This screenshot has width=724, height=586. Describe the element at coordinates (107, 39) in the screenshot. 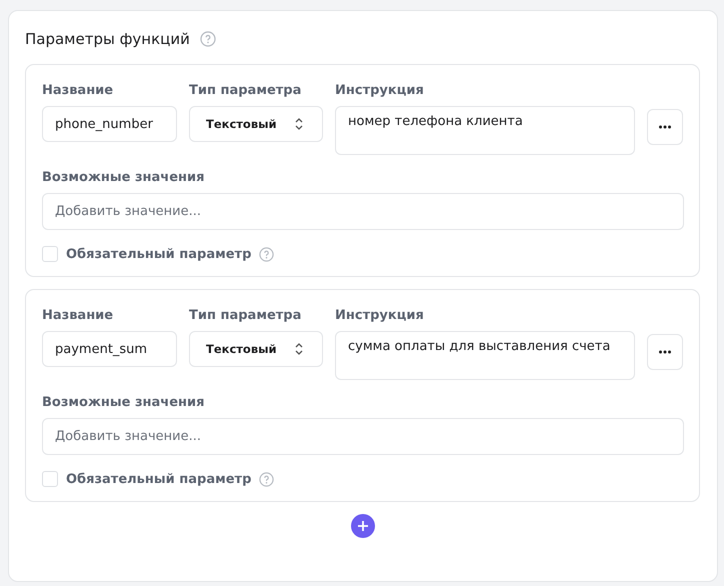

I see `section-title: Параметры функций` at that location.